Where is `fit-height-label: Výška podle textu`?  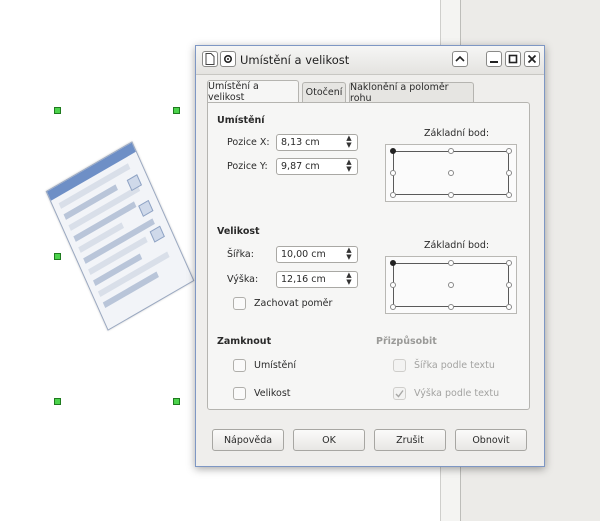 fit-height-label: Výška podle textu is located at coordinates (457, 393).